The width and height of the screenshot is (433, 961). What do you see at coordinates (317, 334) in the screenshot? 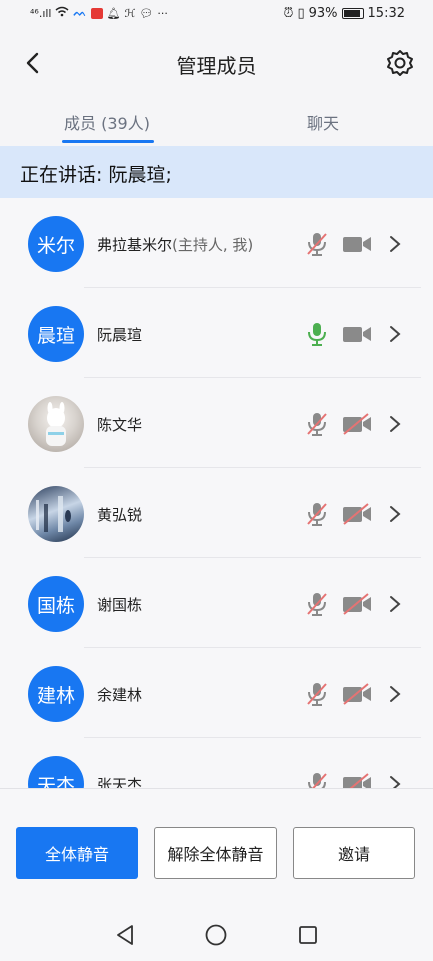
I see `mic-active-icon` at bounding box center [317, 334].